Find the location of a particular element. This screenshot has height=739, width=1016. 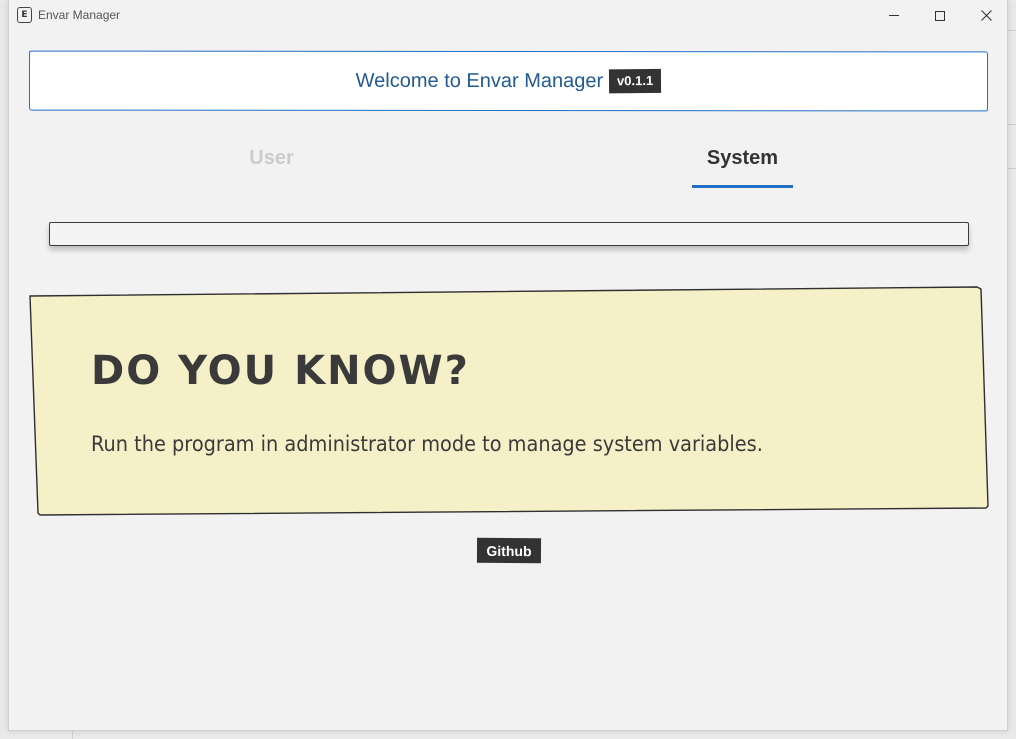

github-button: Github is located at coordinates (509, 550).